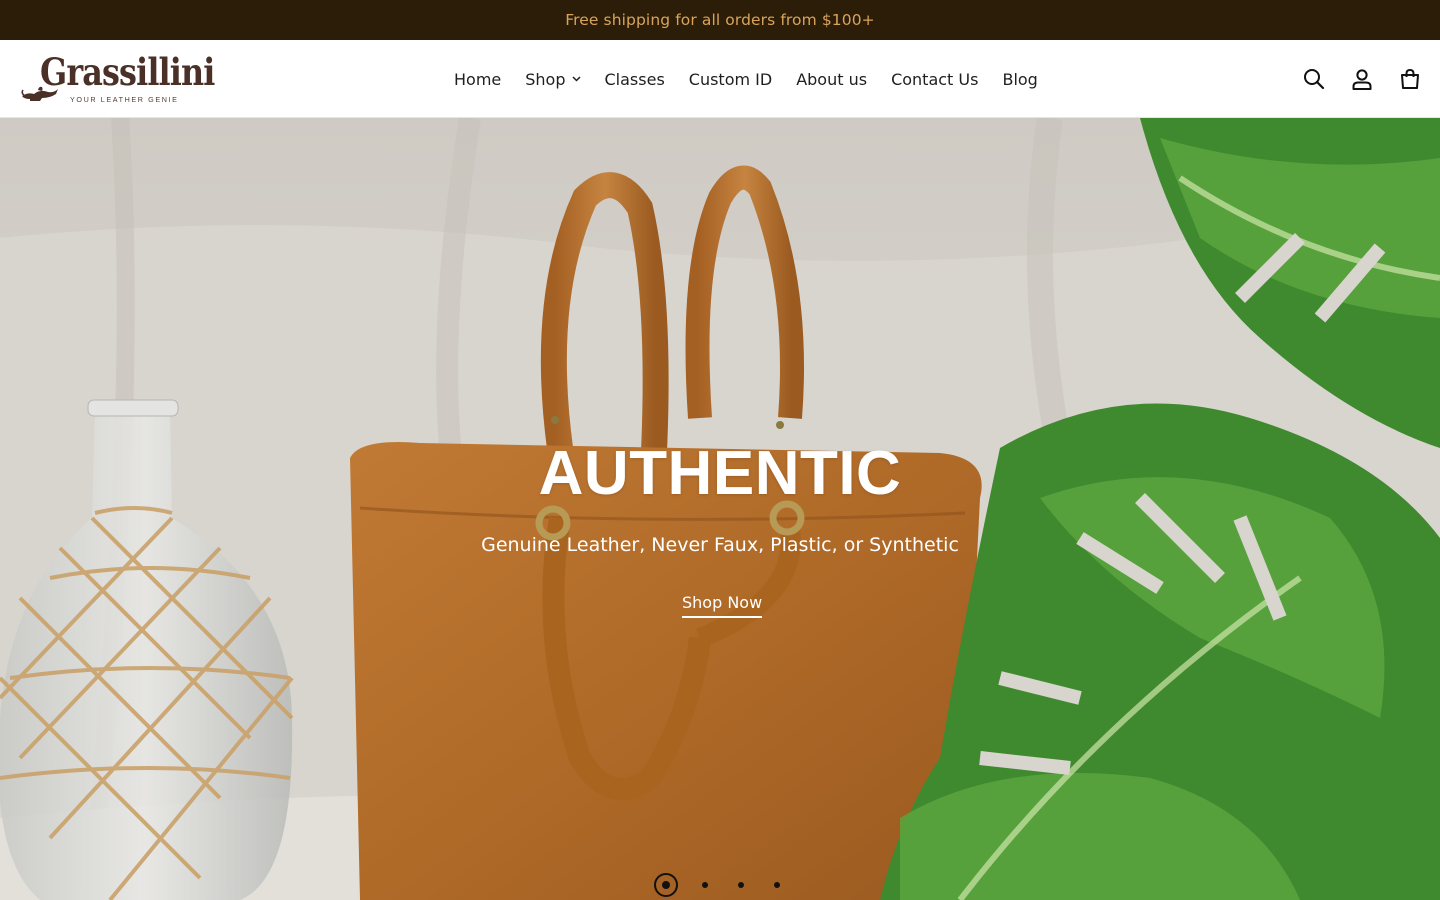 This screenshot has width=1440, height=900. I want to click on nav-item-contact-us: Contact Us, so click(934, 79).